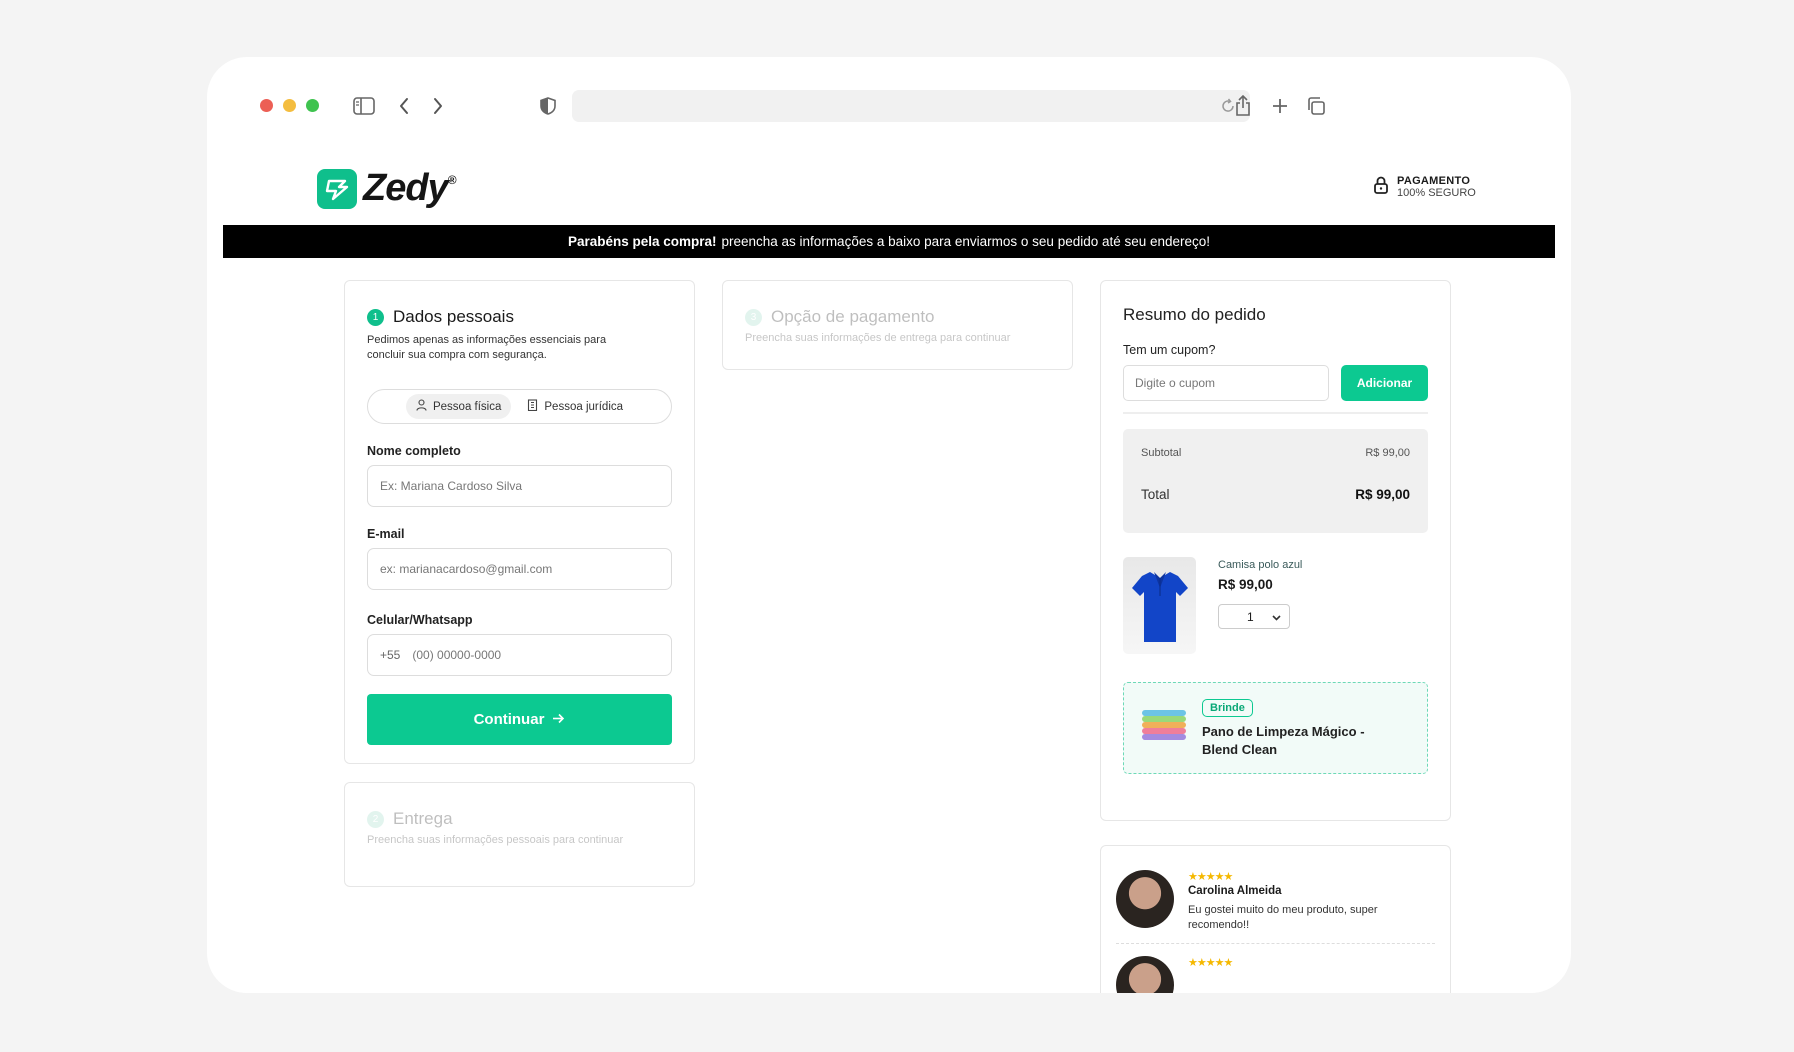  Describe the element at coordinates (1226, 383) in the screenshot. I see `coupon-input: Digite o cupom` at that location.